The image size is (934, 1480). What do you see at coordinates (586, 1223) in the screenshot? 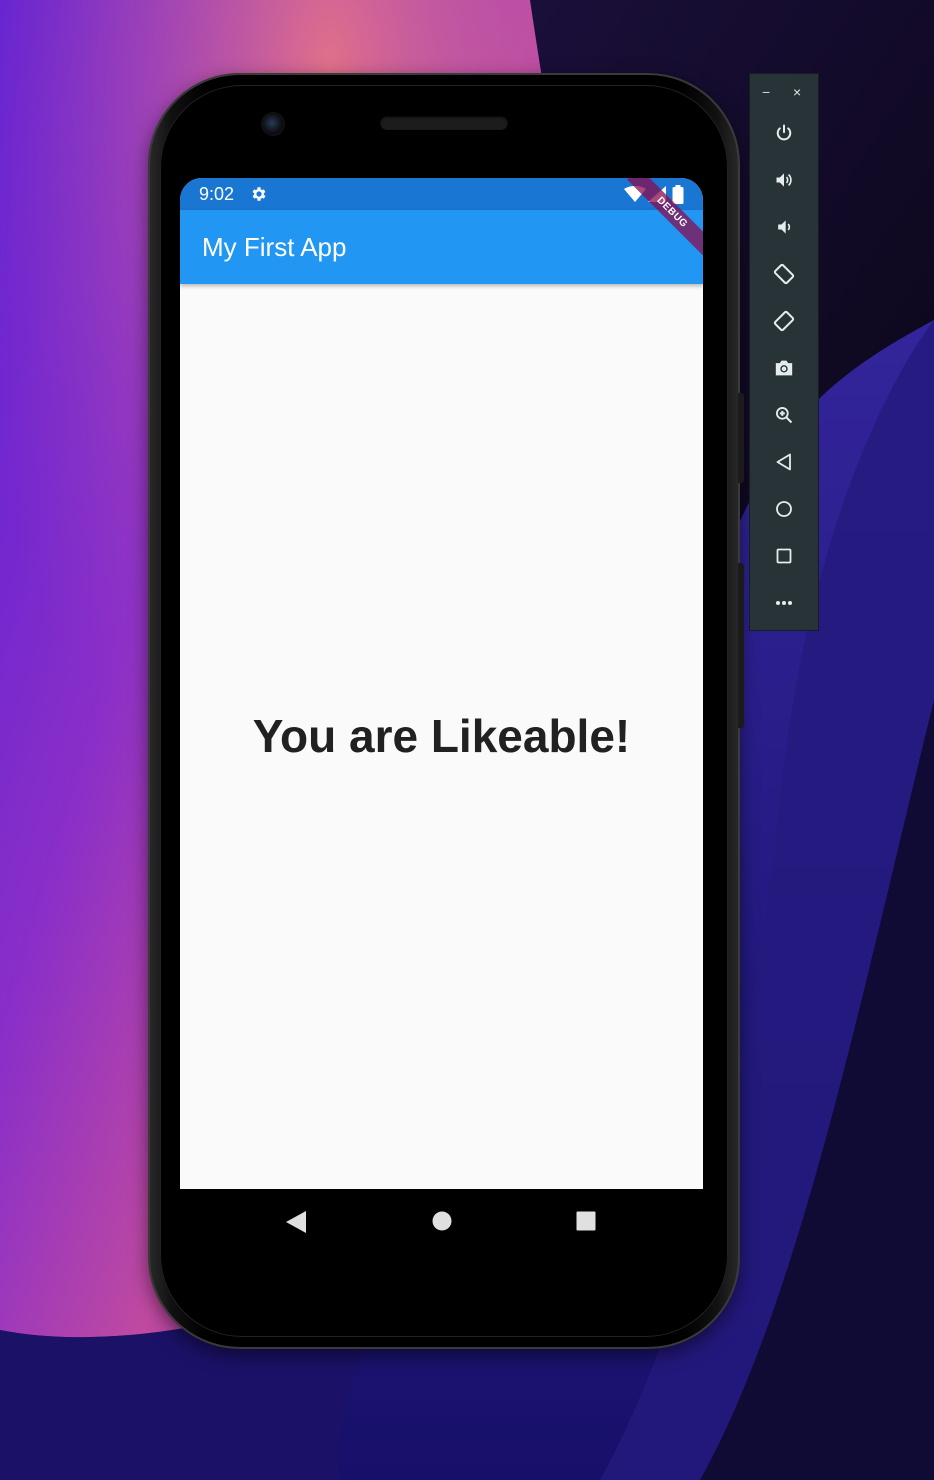
I see `recents-icon` at bounding box center [586, 1223].